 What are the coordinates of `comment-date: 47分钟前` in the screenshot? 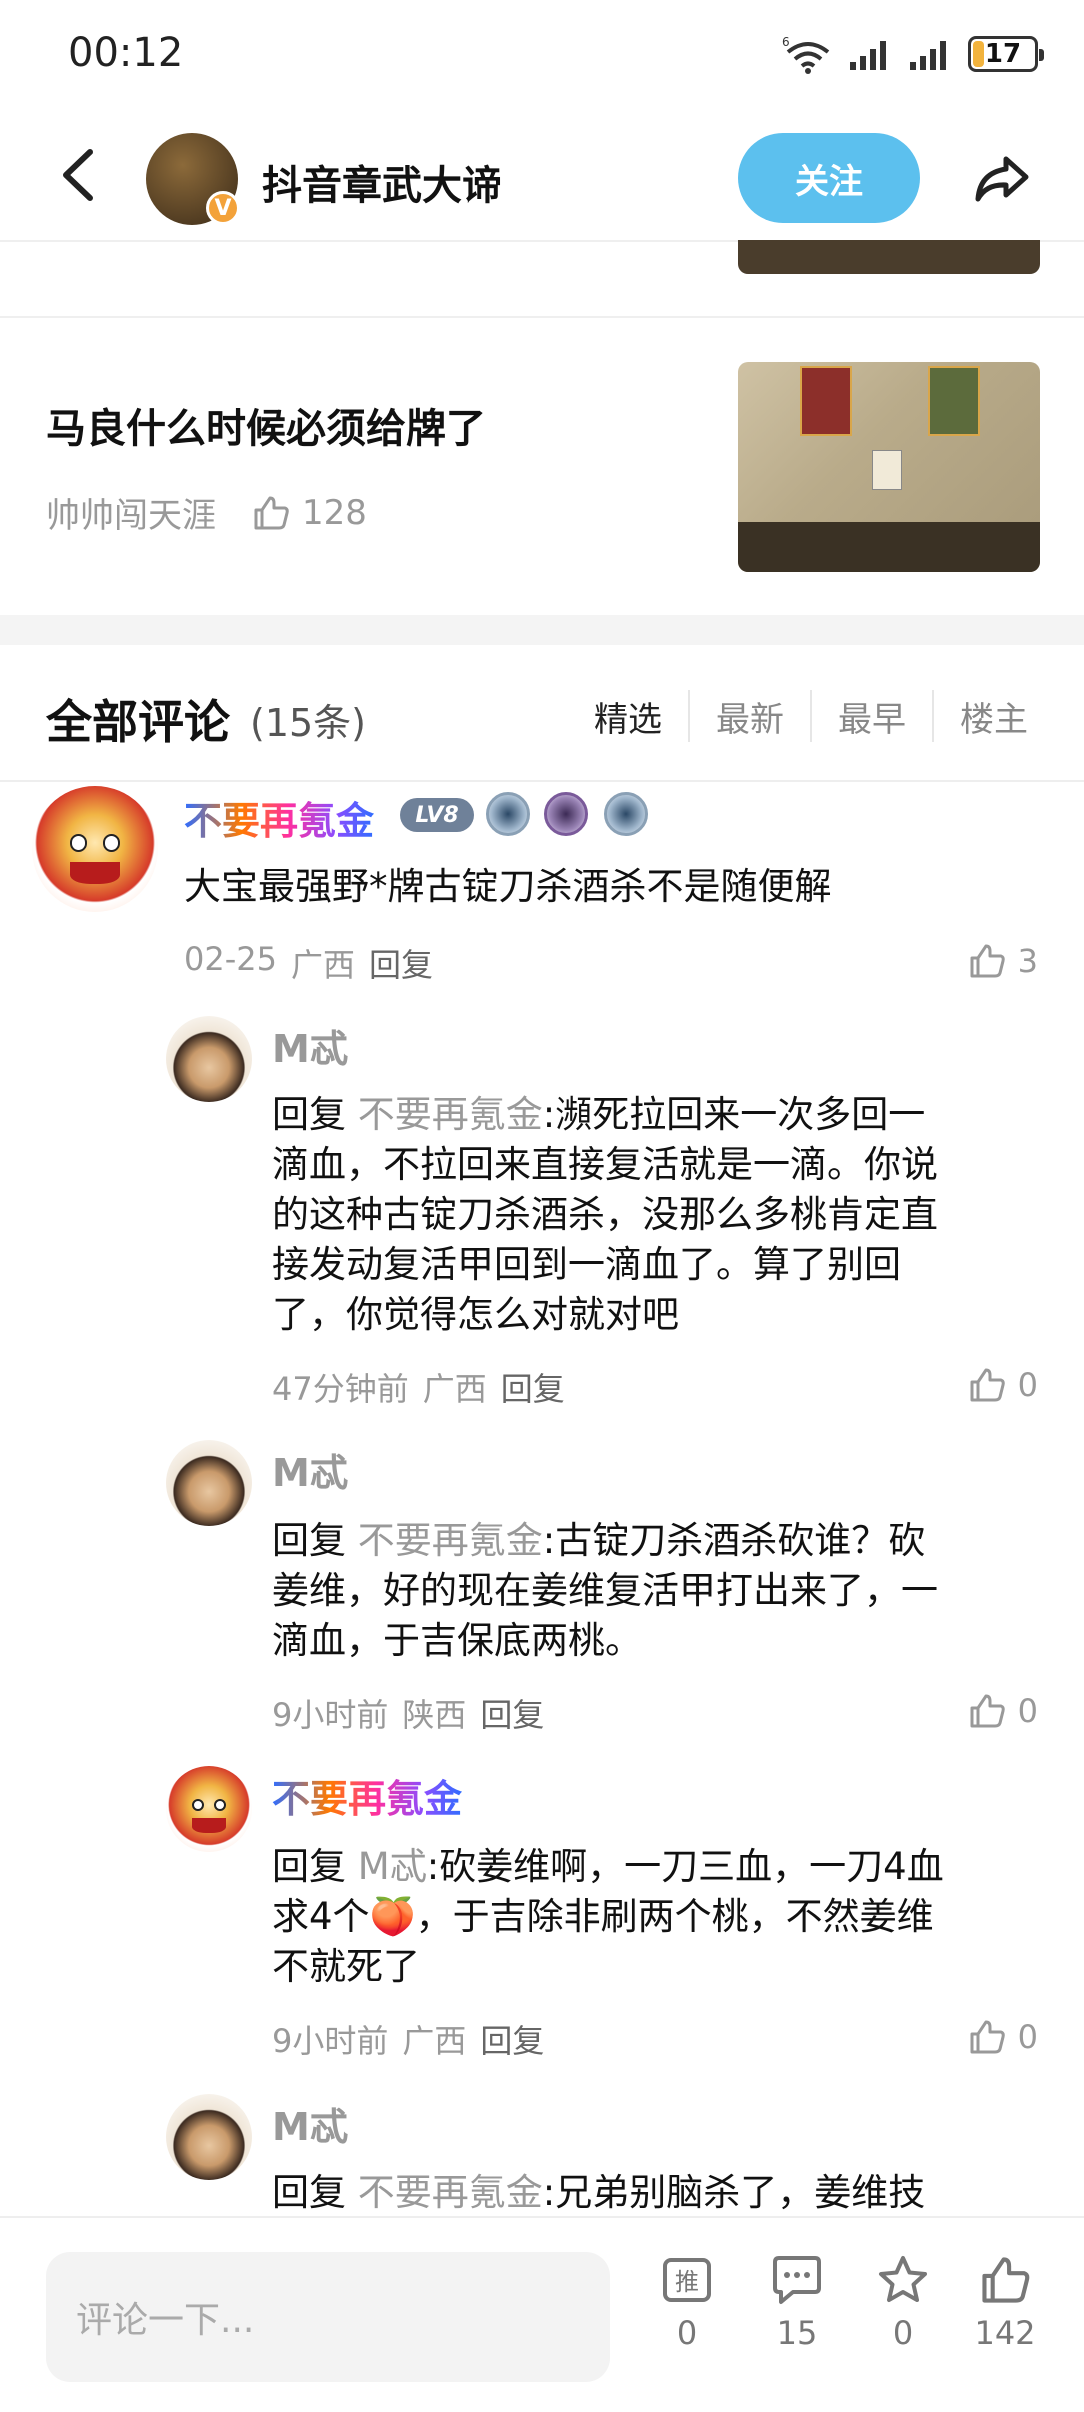 It's located at (340, 1389).